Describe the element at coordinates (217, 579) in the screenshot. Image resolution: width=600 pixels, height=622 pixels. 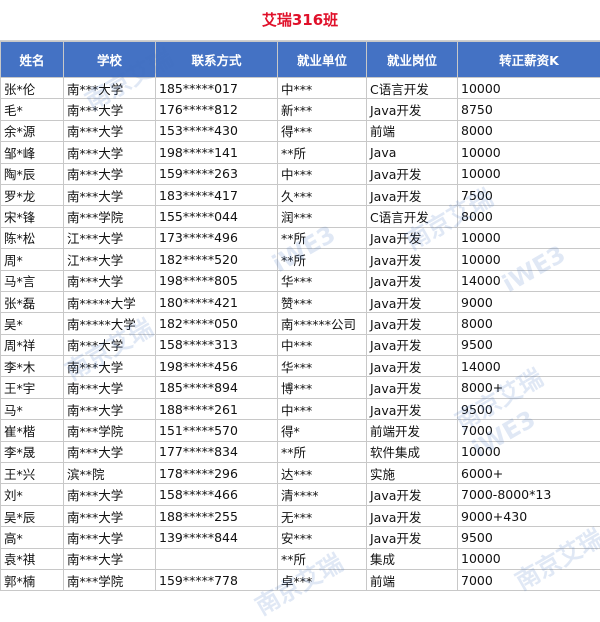
I see `cell-contact: 159*****778` at that location.